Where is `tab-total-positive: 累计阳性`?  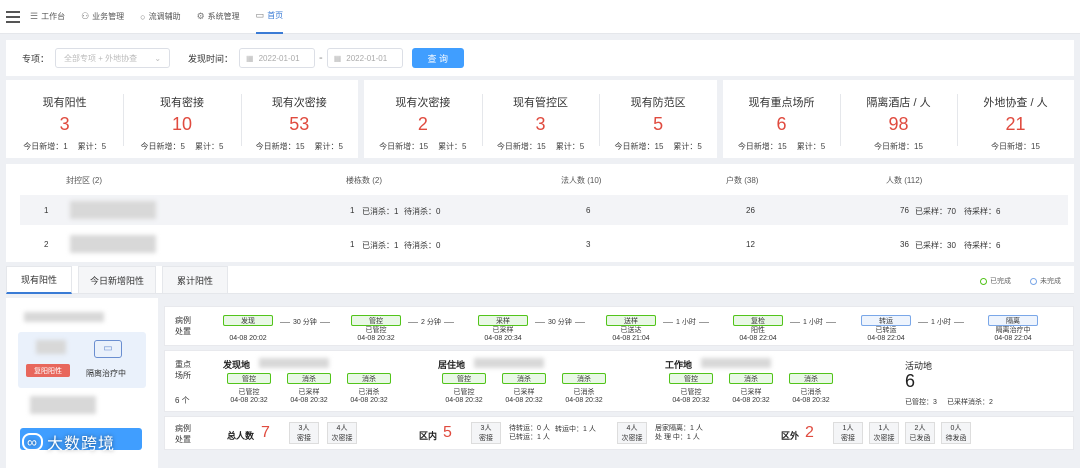
tab-total-positive: 累计阳性 is located at coordinates (195, 280).